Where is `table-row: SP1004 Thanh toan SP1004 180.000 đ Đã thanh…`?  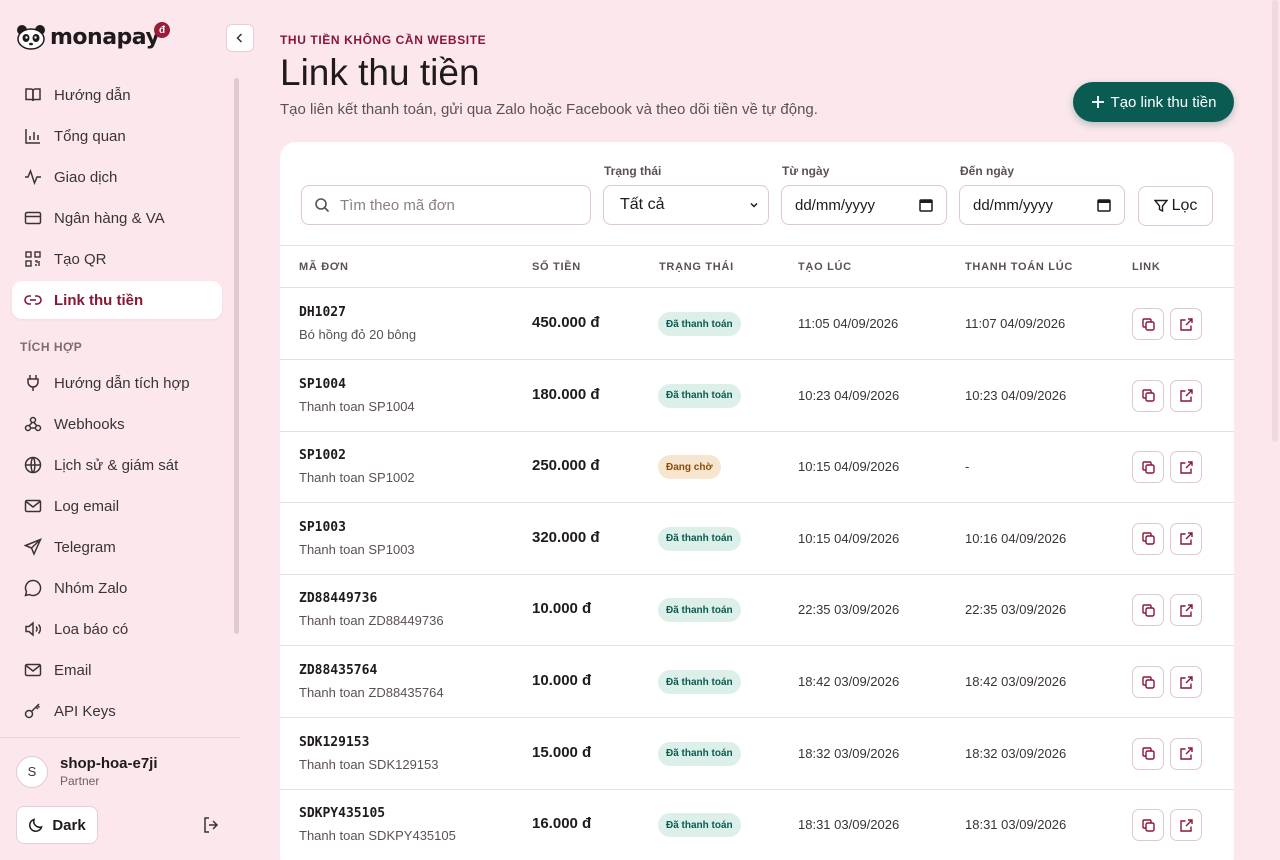 table-row: SP1004 Thanh toan SP1004 180.000 đ Đã thanh… is located at coordinates (757, 396).